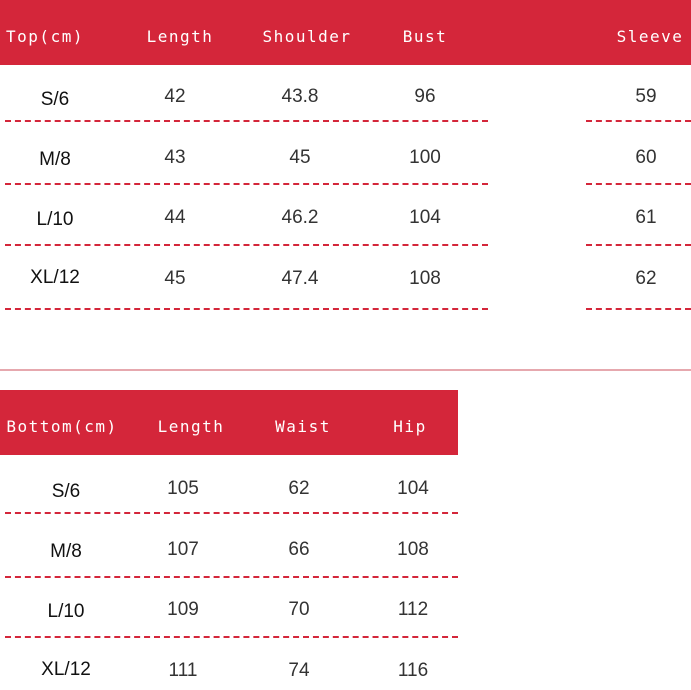 The height and width of the screenshot is (690, 691). What do you see at coordinates (66, 491) in the screenshot?
I see `bottom-row-1-size: S/6` at bounding box center [66, 491].